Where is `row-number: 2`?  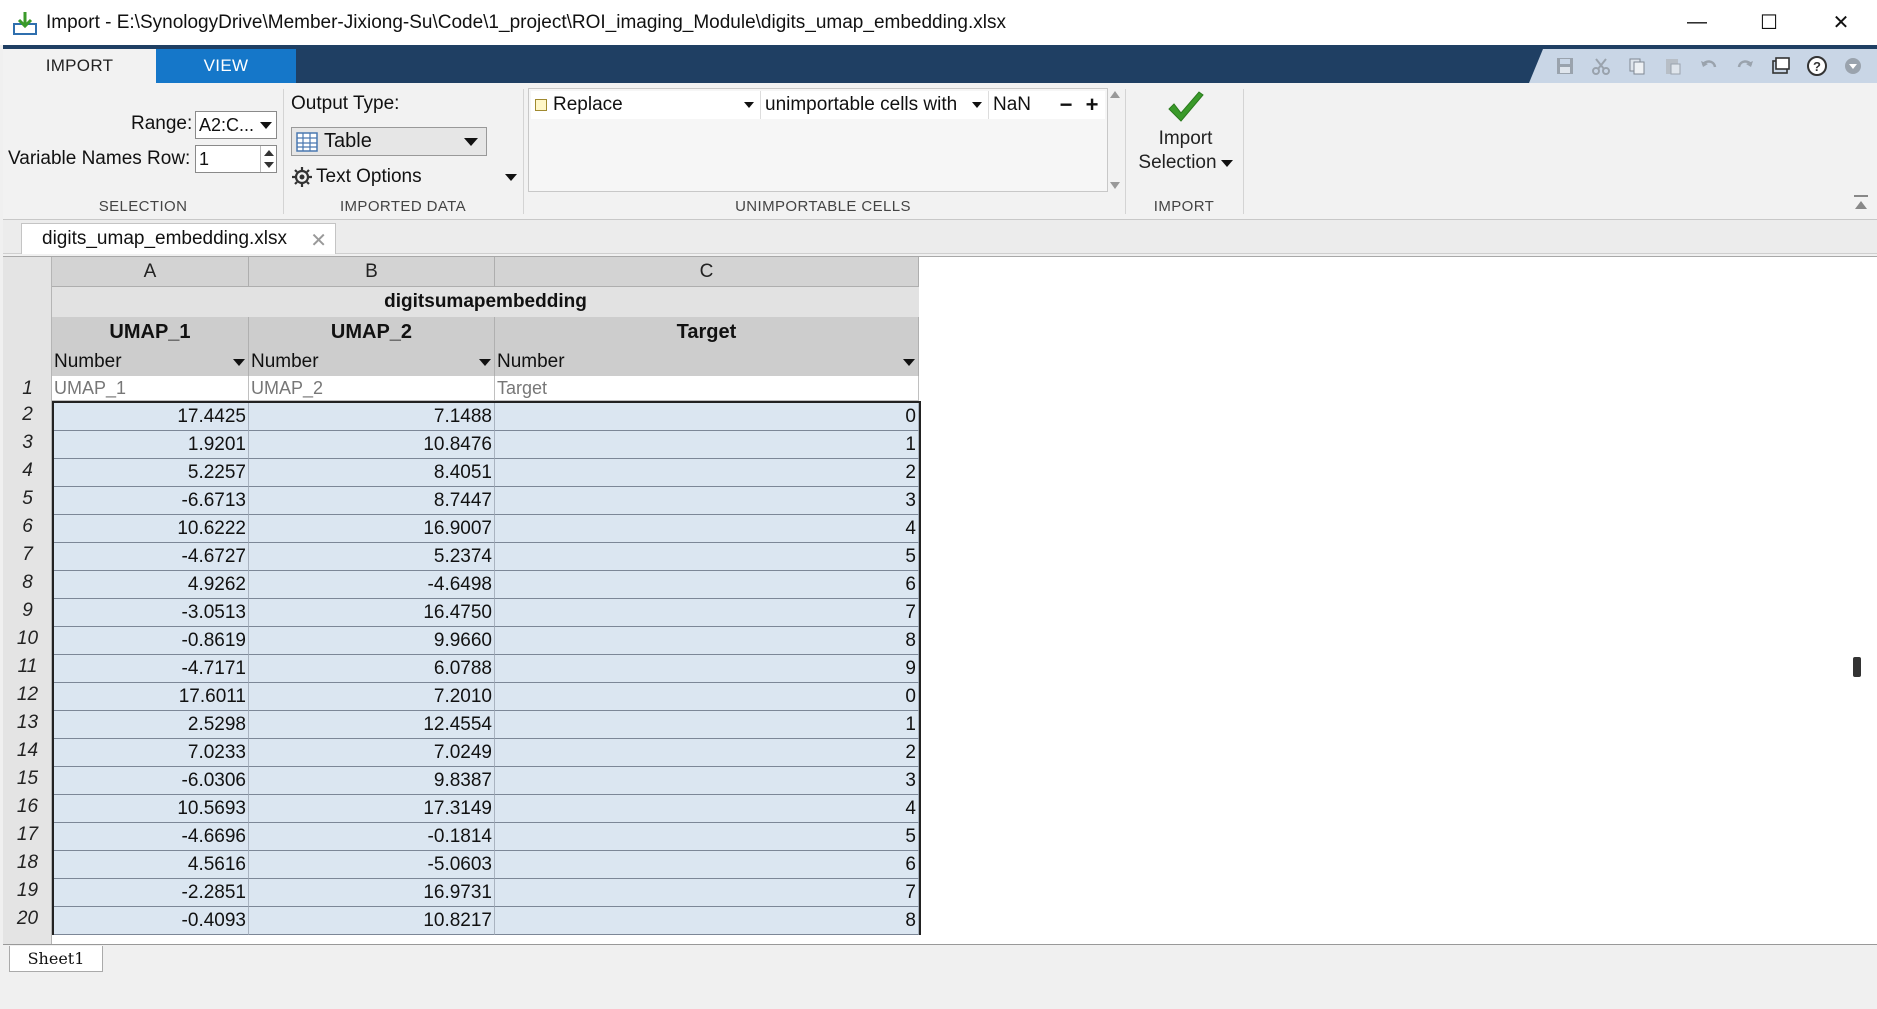 row-number: 2 is located at coordinates (27, 415).